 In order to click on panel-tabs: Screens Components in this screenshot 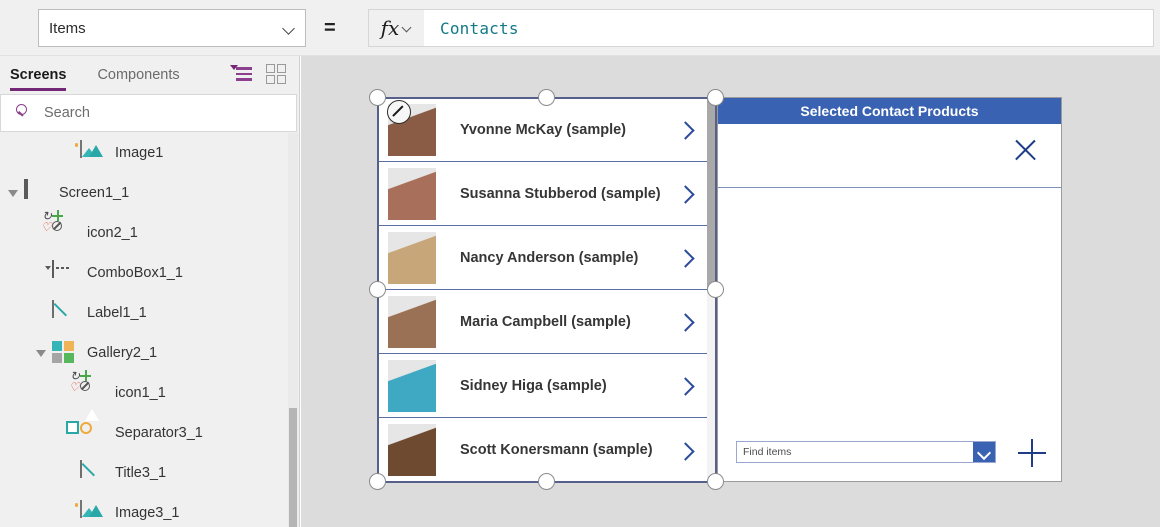, I will do `click(150, 75)`.